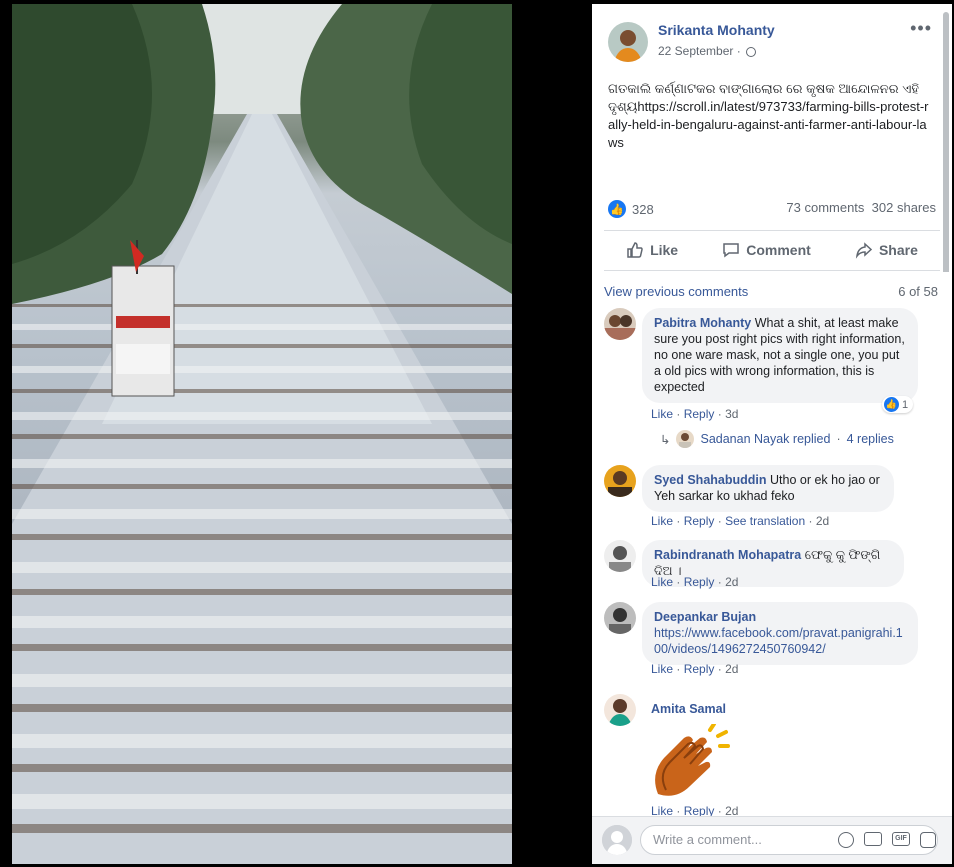 The height and width of the screenshot is (867, 954). Describe the element at coordinates (664, 250) in the screenshot. I see `like-button-label: Like` at that location.